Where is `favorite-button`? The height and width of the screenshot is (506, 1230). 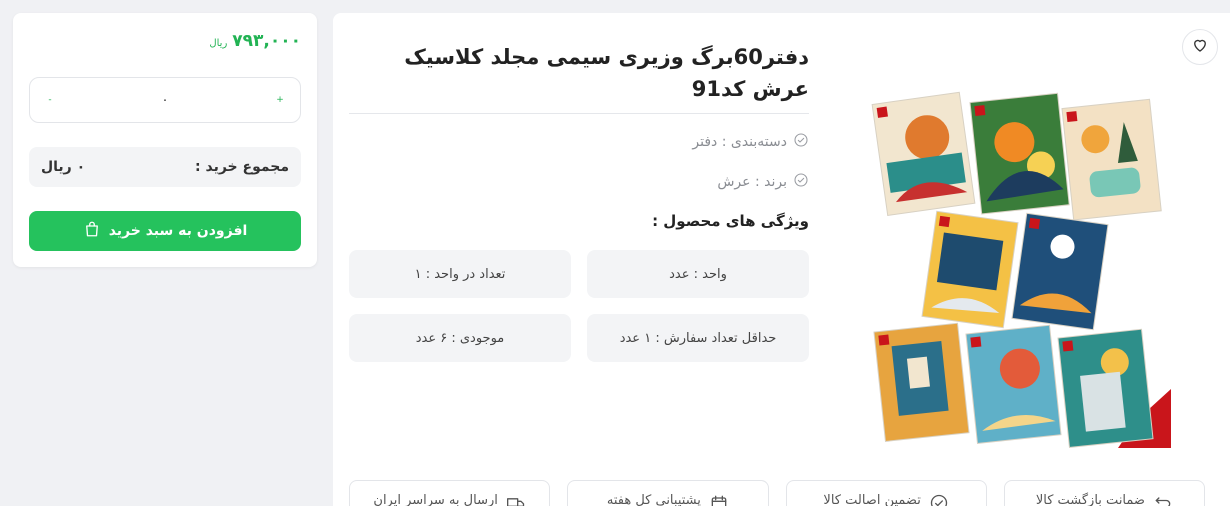 favorite-button is located at coordinates (1200, 47).